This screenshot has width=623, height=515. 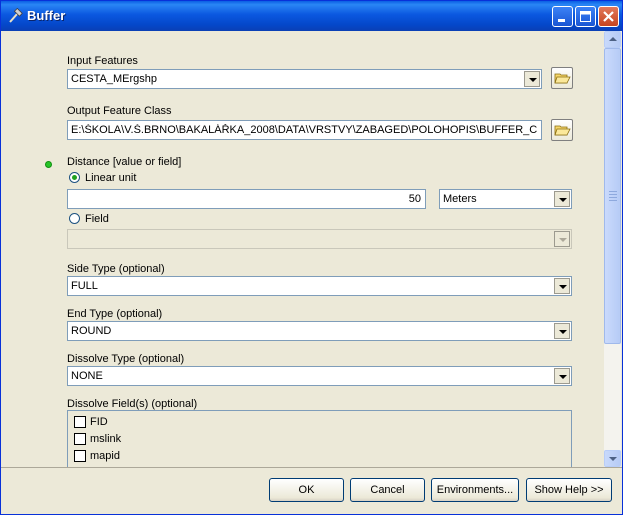 I want to click on maximize-icon, so click(x=585, y=16).